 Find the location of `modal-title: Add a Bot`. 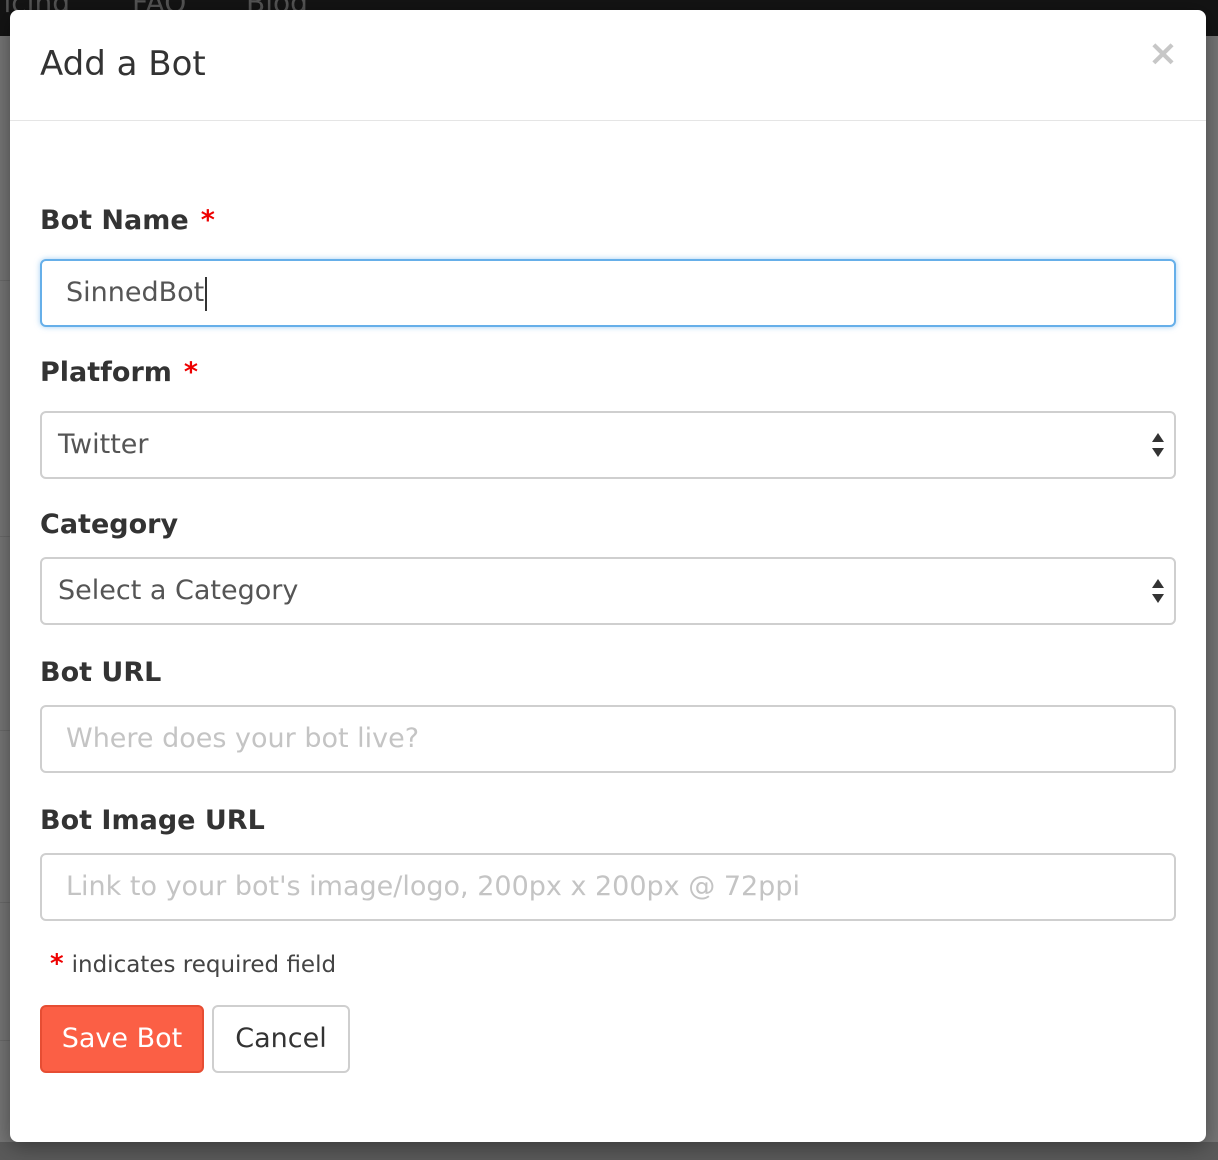

modal-title: Add a Bot is located at coordinates (123, 64).